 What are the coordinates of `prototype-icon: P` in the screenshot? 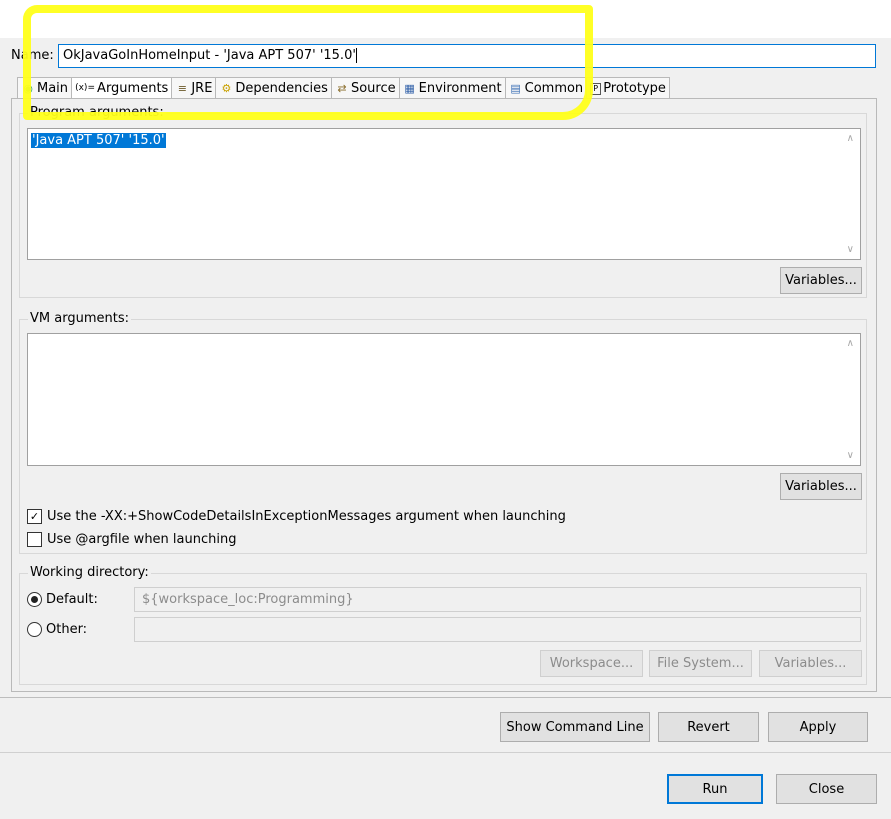 It's located at (596, 88).